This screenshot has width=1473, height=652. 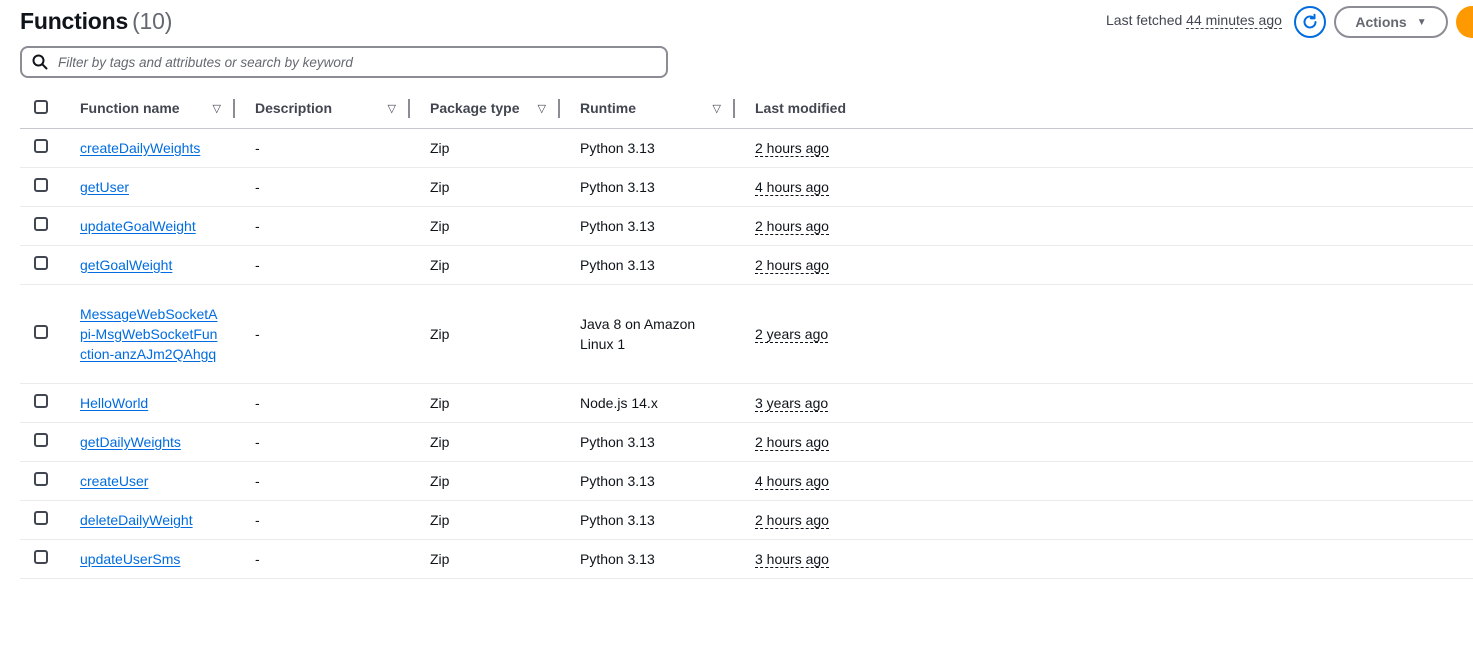 I want to click on last-modified-cell: 3 hours ago, so click(x=792, y=559).